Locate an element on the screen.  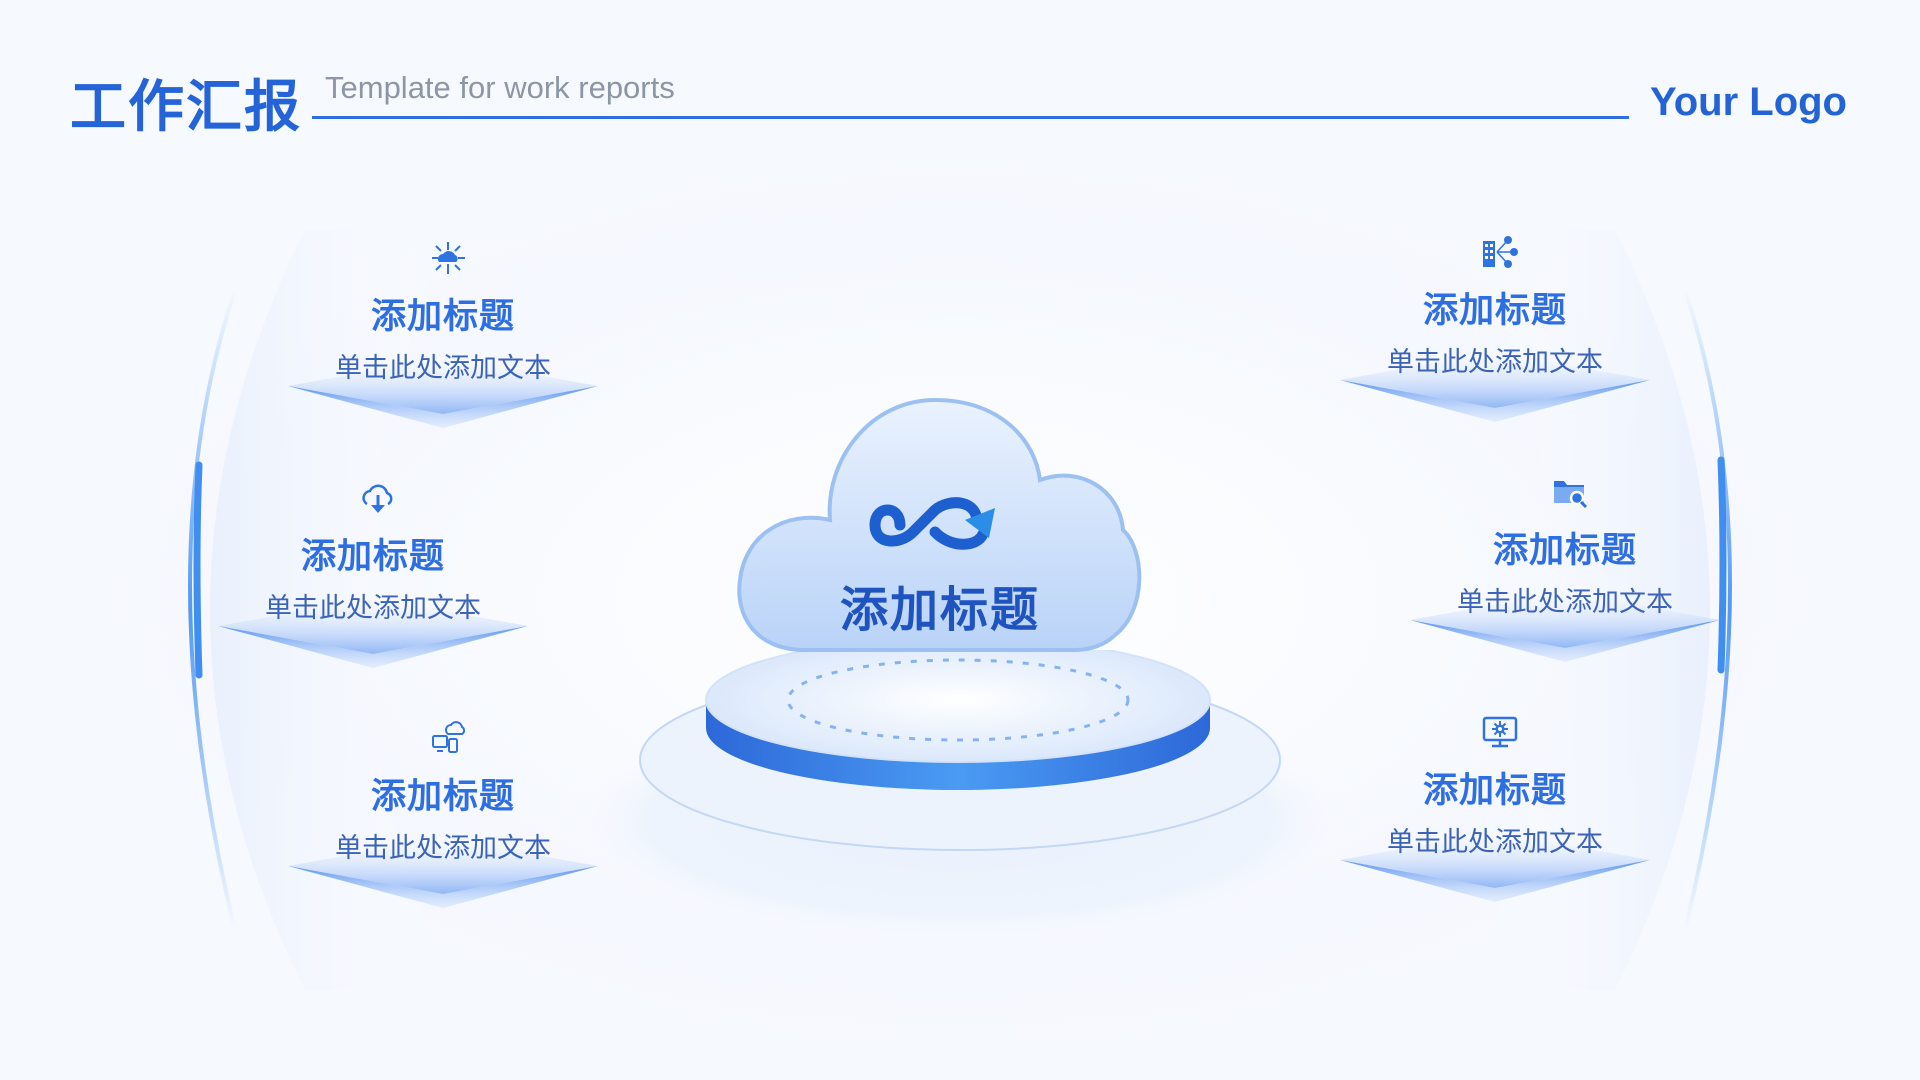
logo: Your Logo is located at coordinates (1748, 102).